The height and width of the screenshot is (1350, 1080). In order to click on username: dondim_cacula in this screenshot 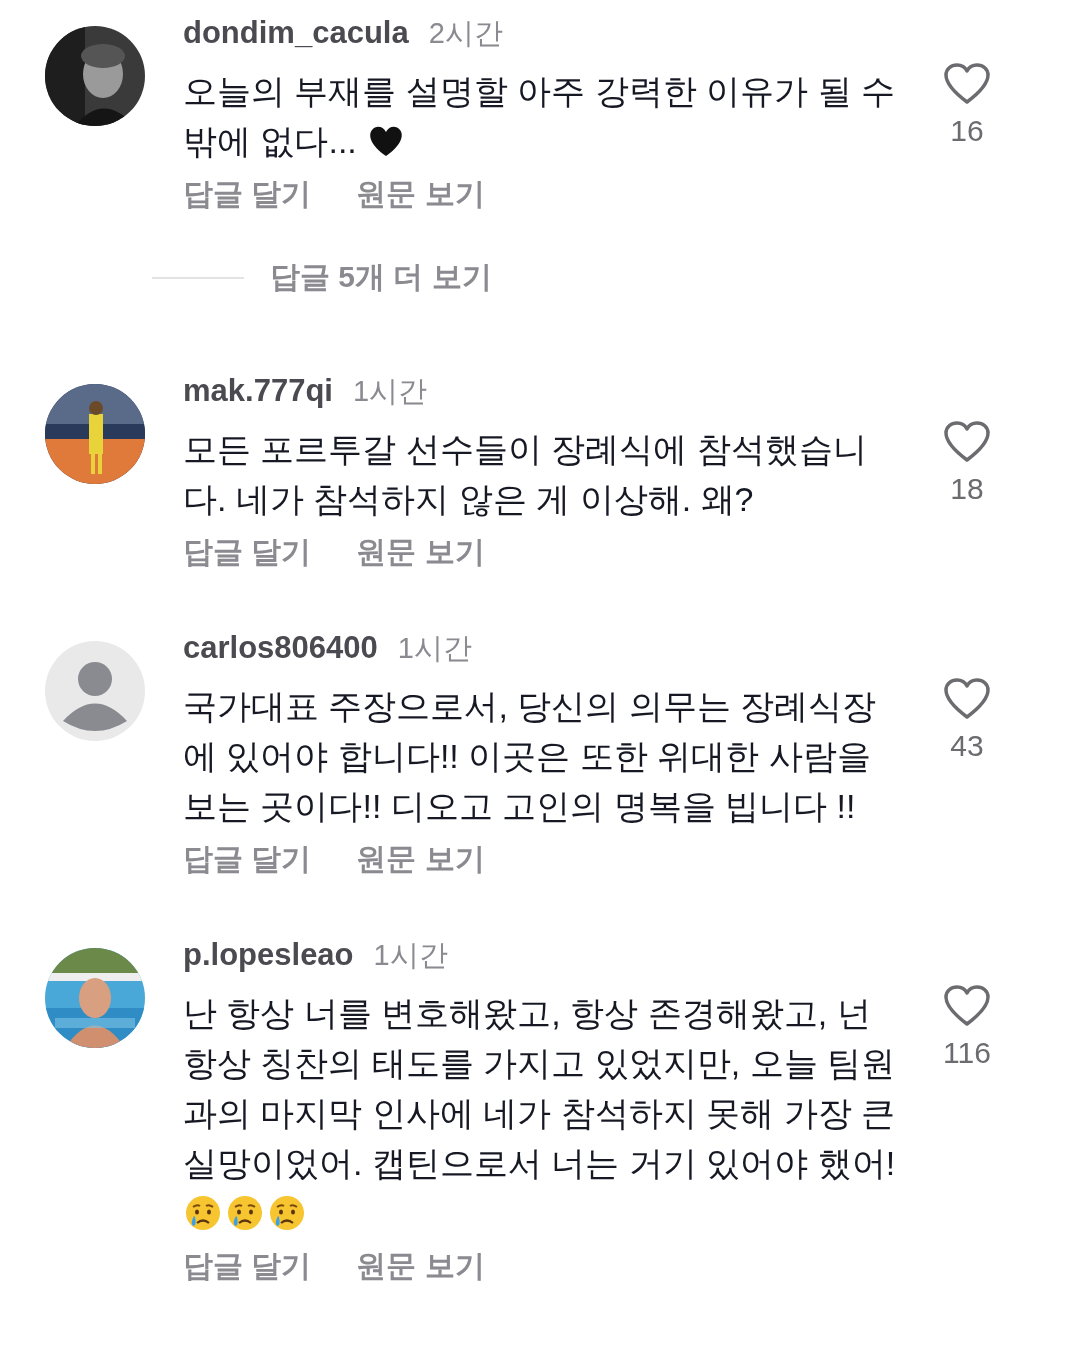, I will do `click(296, 33)`.